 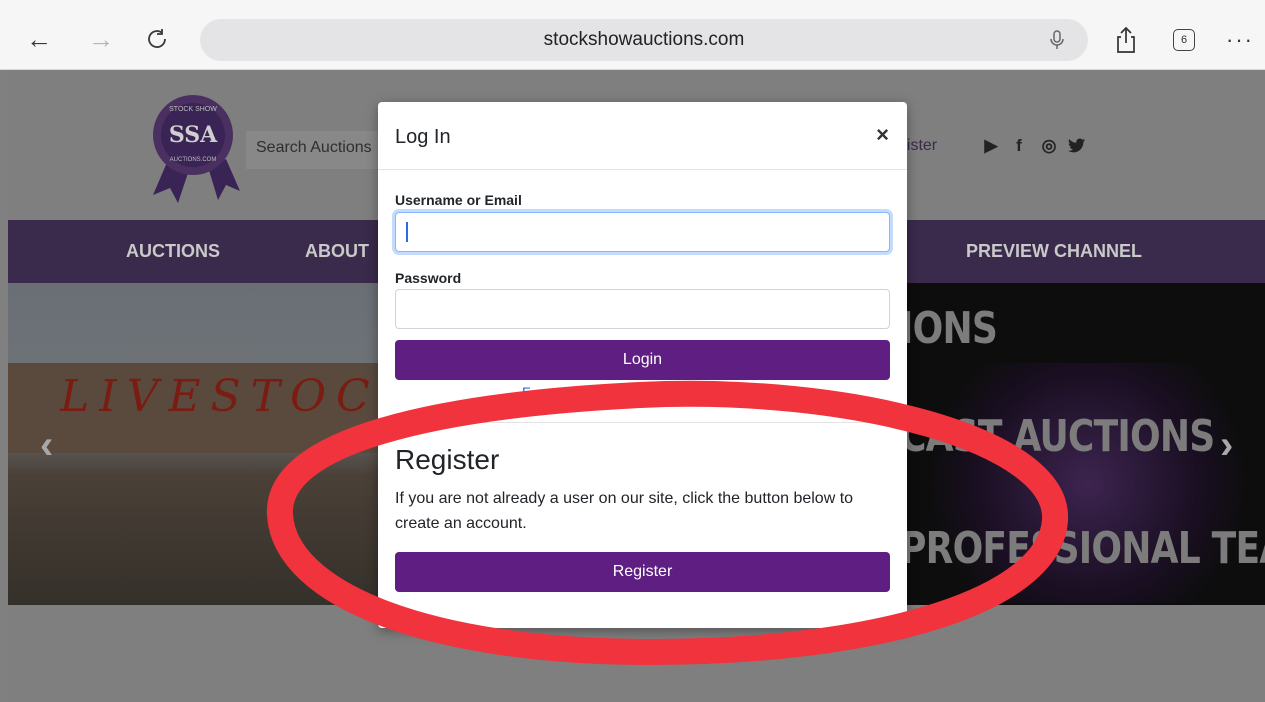 What do you see at coordinates (642, 422) in the screenshot?
I see `register-divider` at bounding box center [642, 422].